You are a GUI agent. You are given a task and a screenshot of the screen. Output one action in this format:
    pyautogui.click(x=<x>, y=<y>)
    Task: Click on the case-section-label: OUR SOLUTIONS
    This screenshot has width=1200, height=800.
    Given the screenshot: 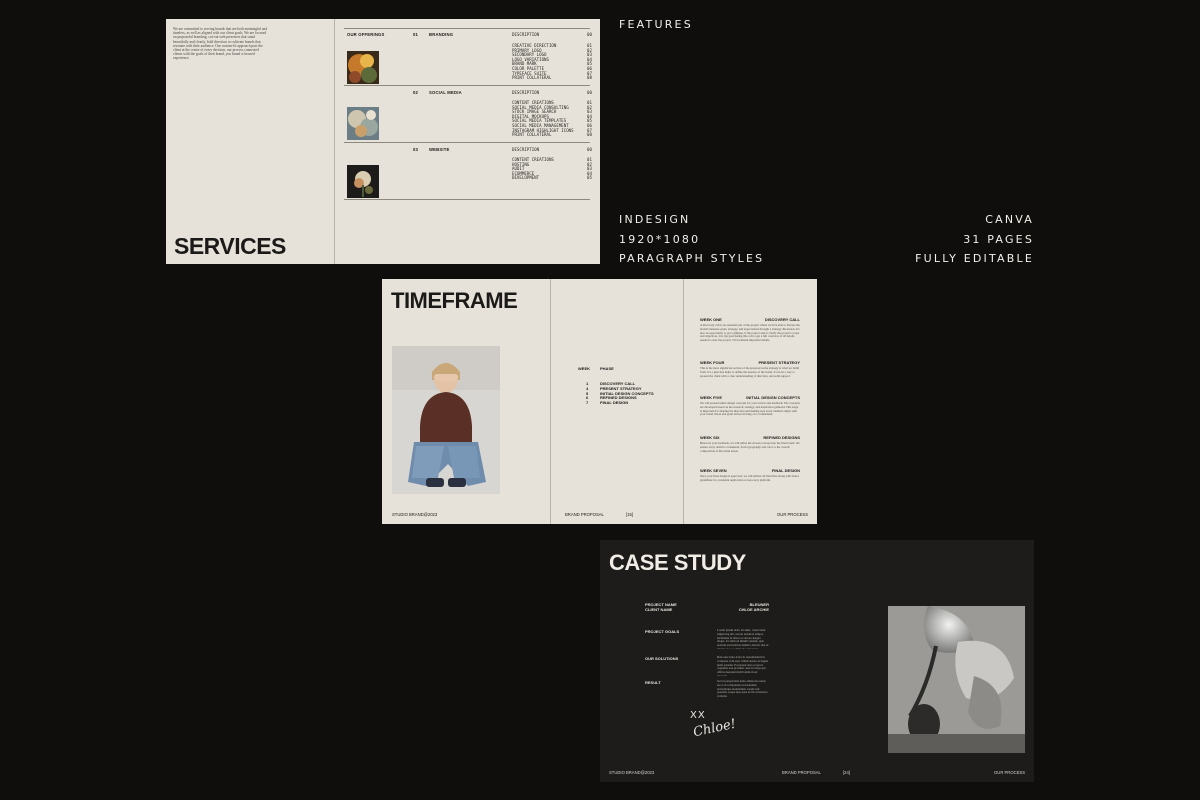 What is the action you would take?
    pyautogui.click(x=662, y=658)
    